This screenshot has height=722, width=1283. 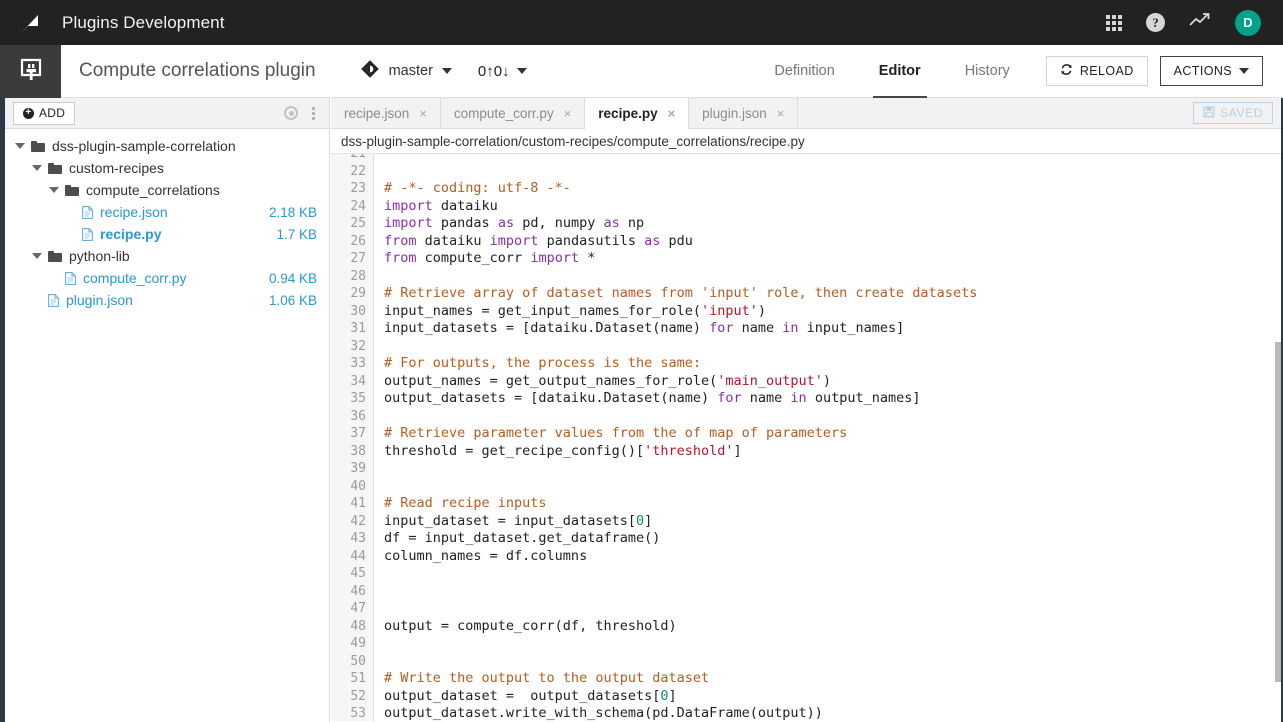 I want to click on code-line: # -*- coding: utf-8 -*-, so click(x=833, y=189).